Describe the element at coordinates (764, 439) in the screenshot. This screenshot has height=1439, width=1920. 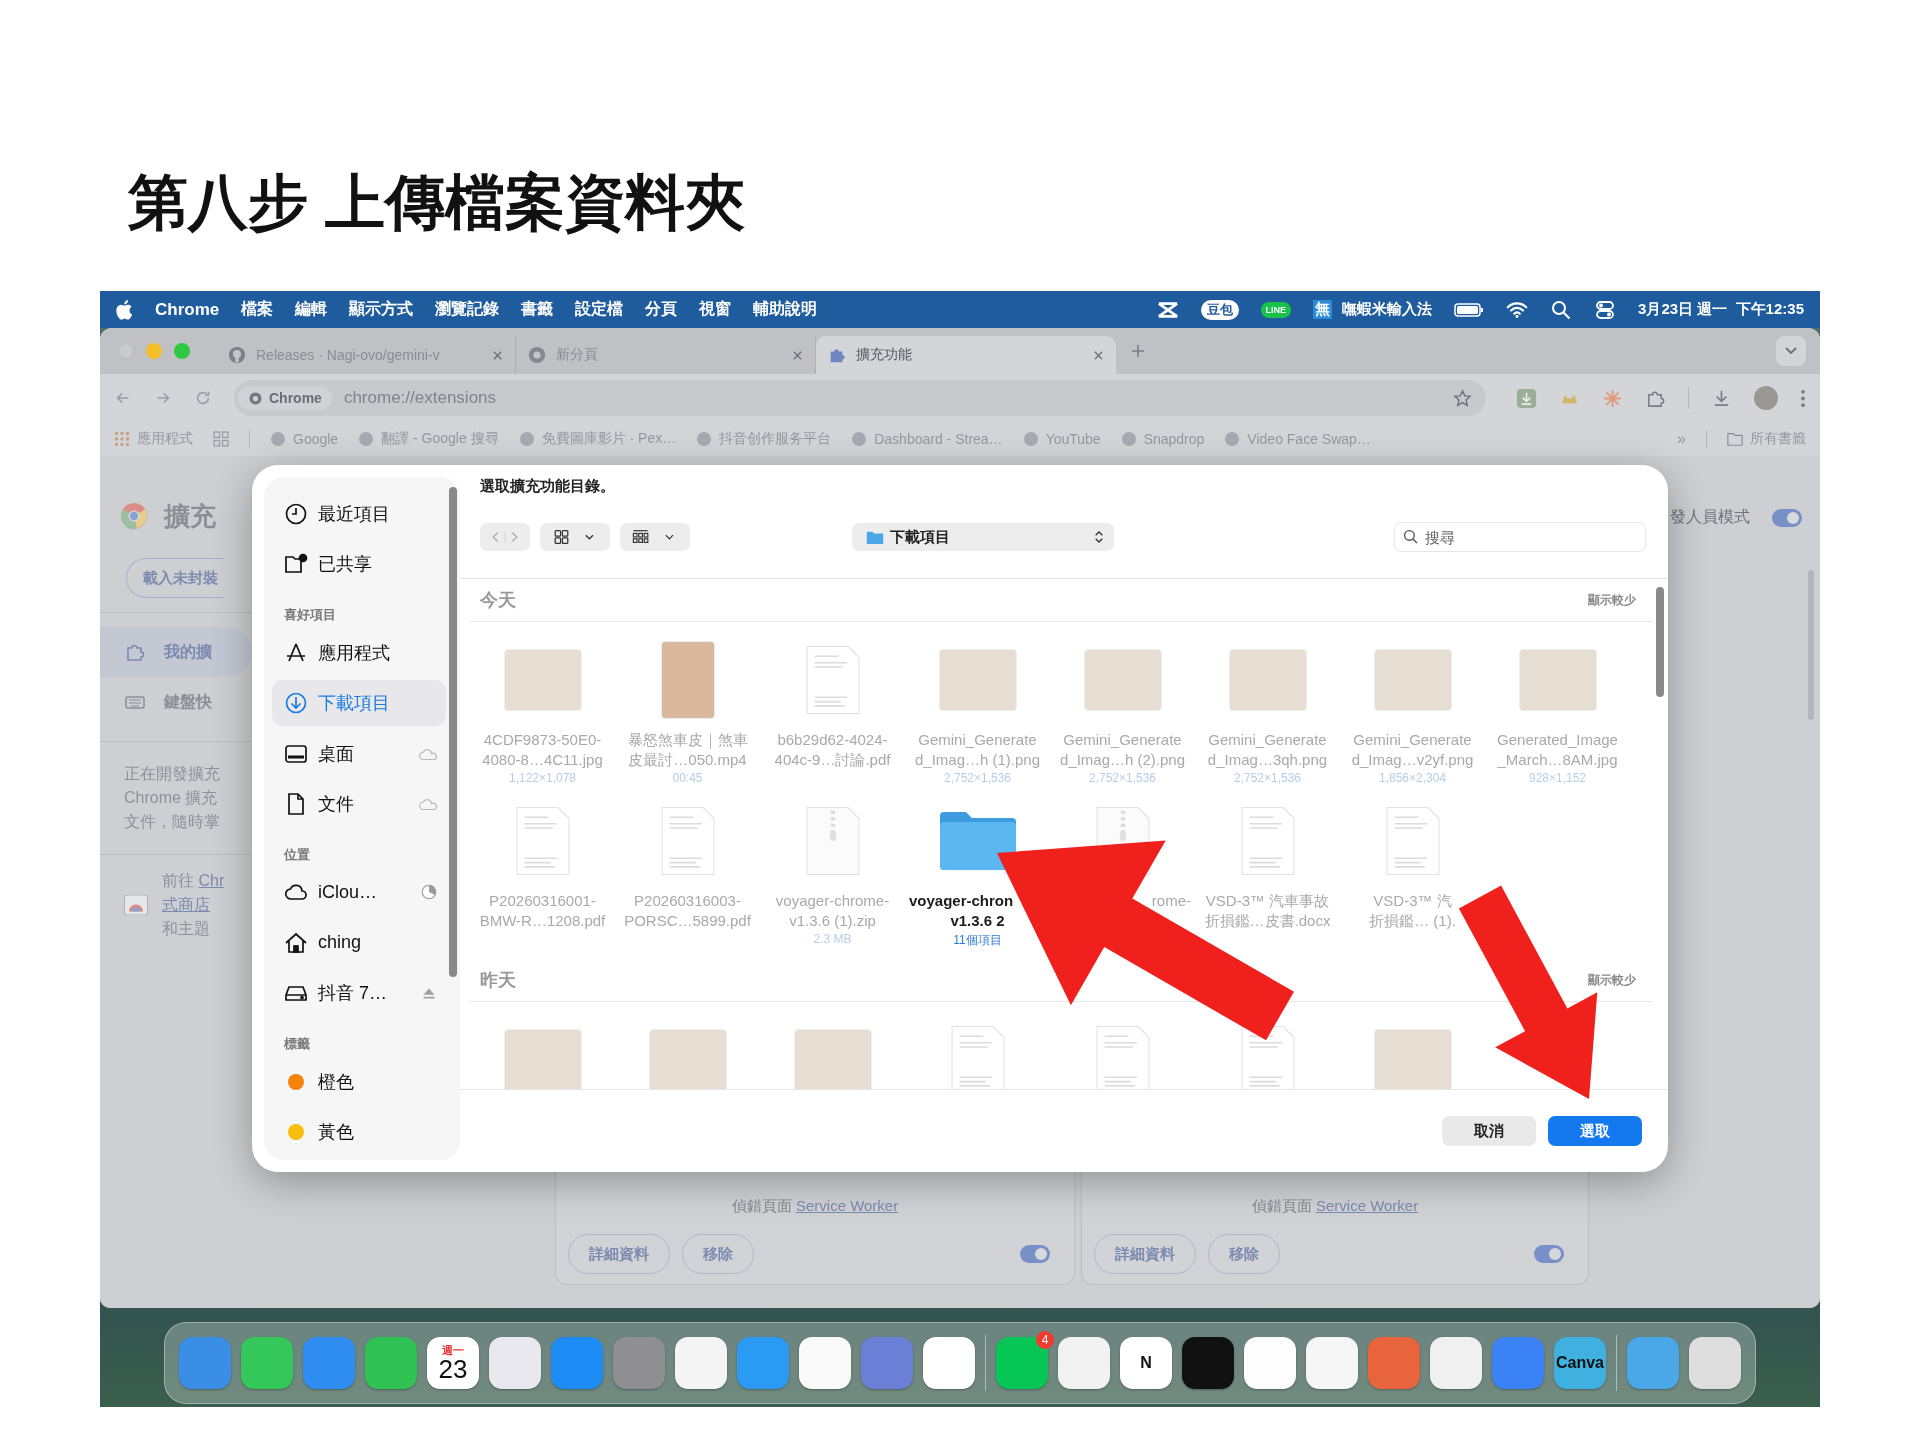
I see `bookmark-item: 抖音创作服务平台` at that location.